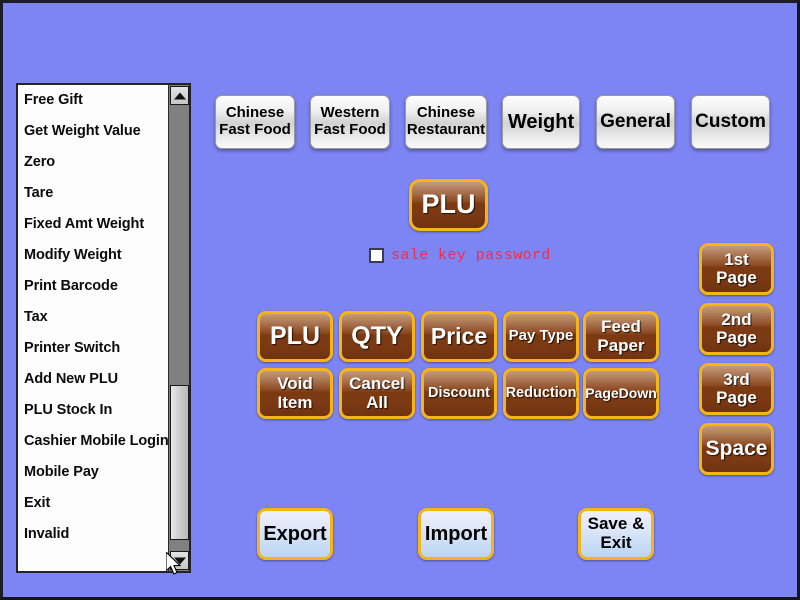 This screenshot has height=600, width=800. I want to click on list-item: Exit, so click(94, 503).